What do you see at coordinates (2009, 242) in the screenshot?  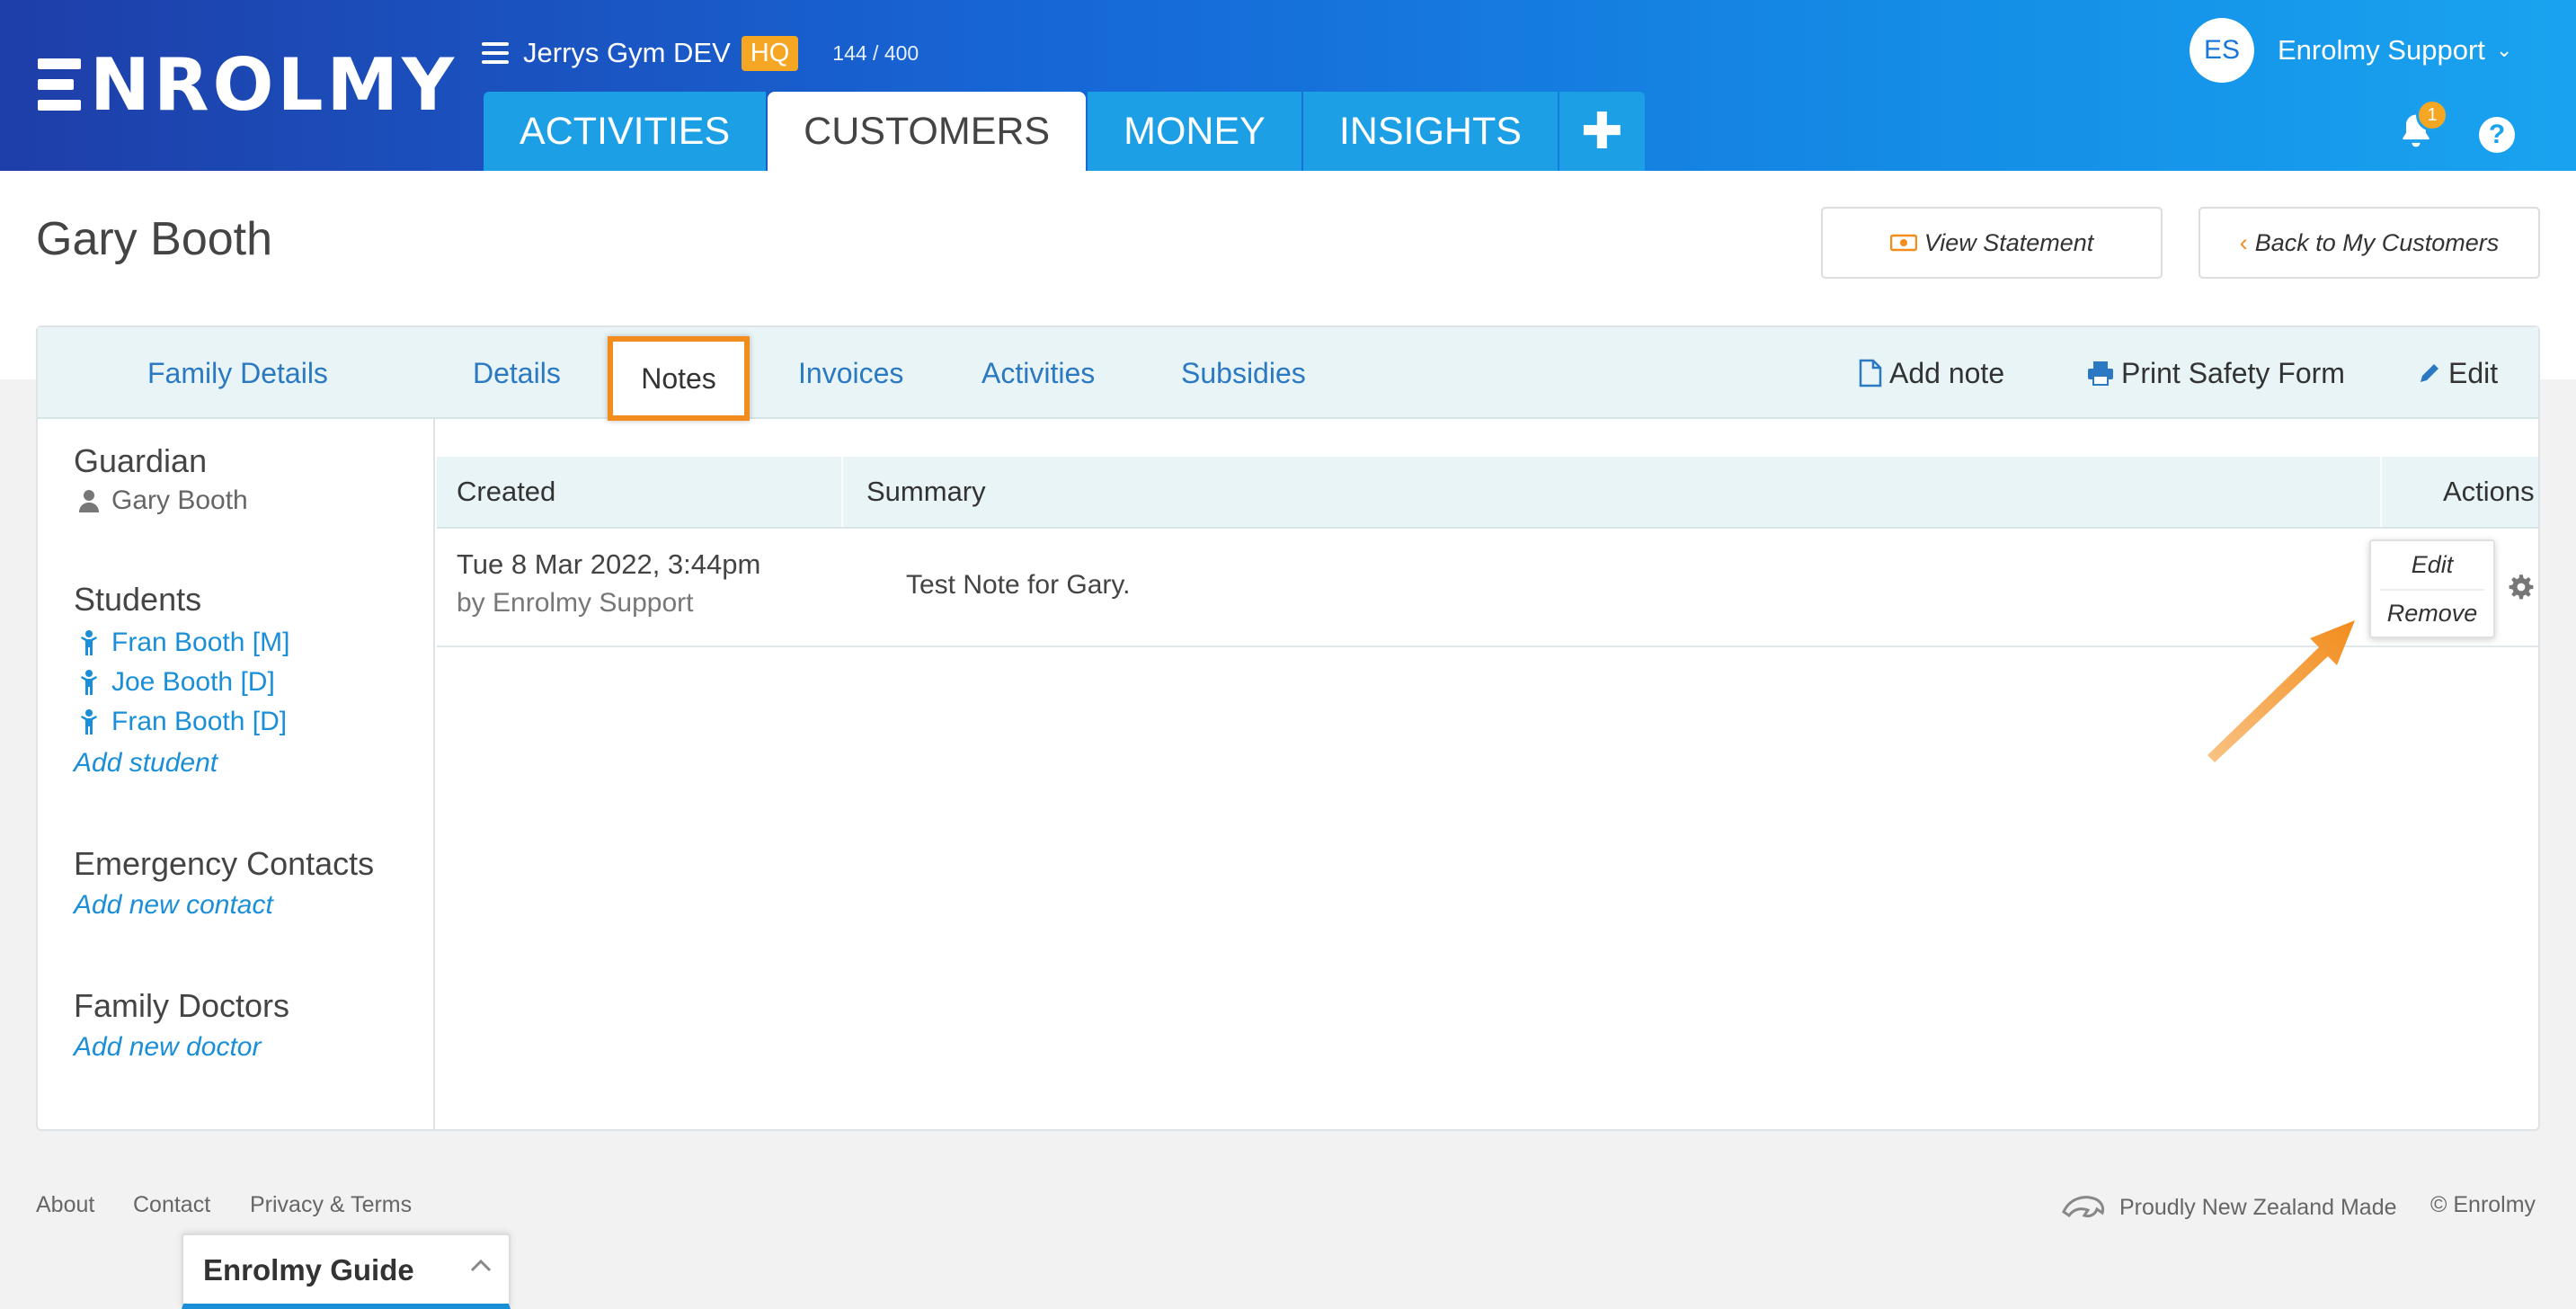 I see `view-statement-label: View Statement` at bounding box center [2009, 242].